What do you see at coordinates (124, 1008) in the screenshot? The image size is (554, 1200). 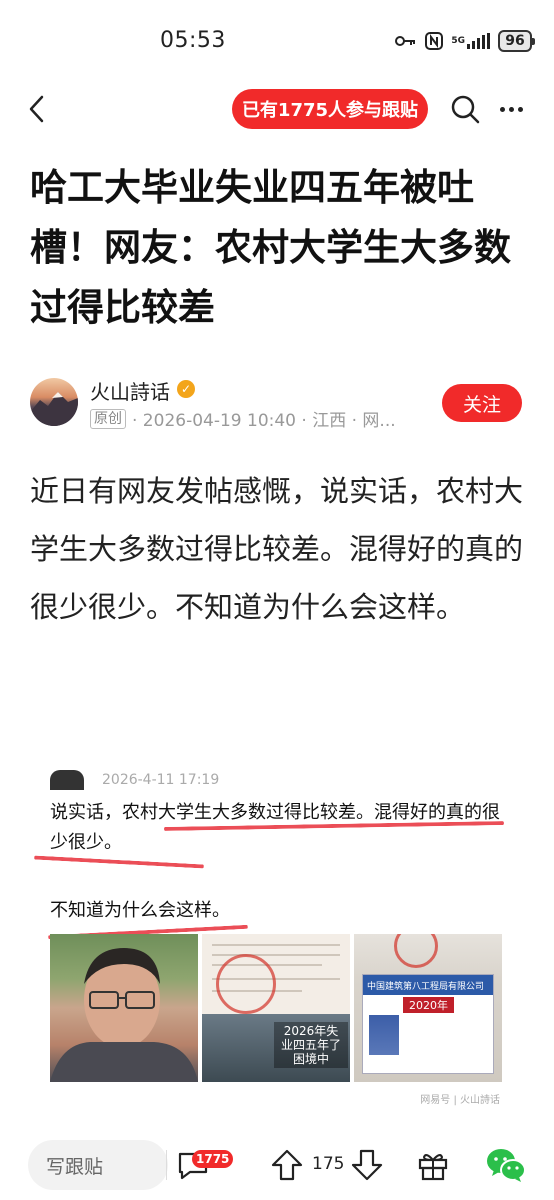 I see `photo-person` at bounding box center [124, 1008].